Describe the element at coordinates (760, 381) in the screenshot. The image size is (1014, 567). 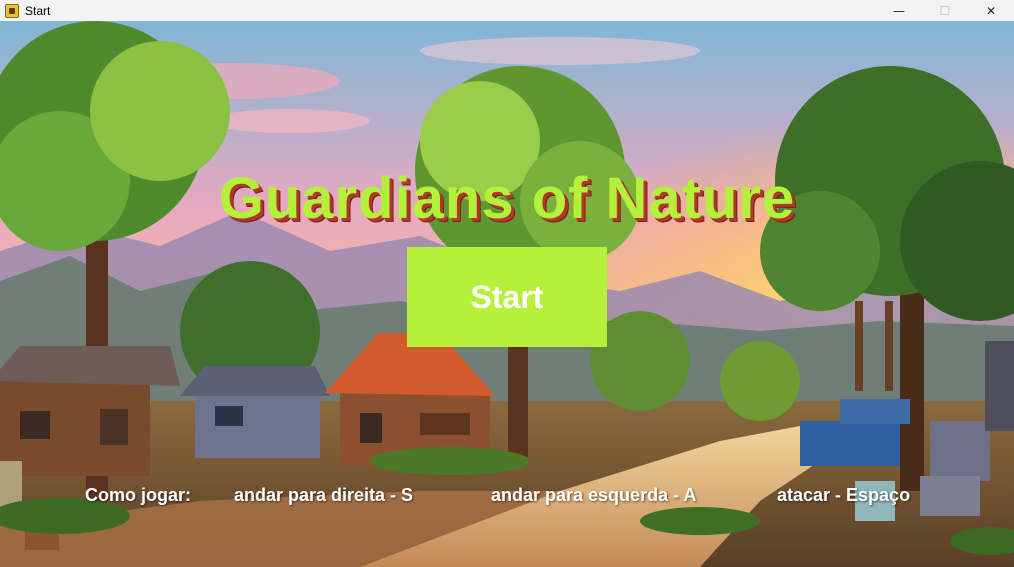
I see `bush` at that location.